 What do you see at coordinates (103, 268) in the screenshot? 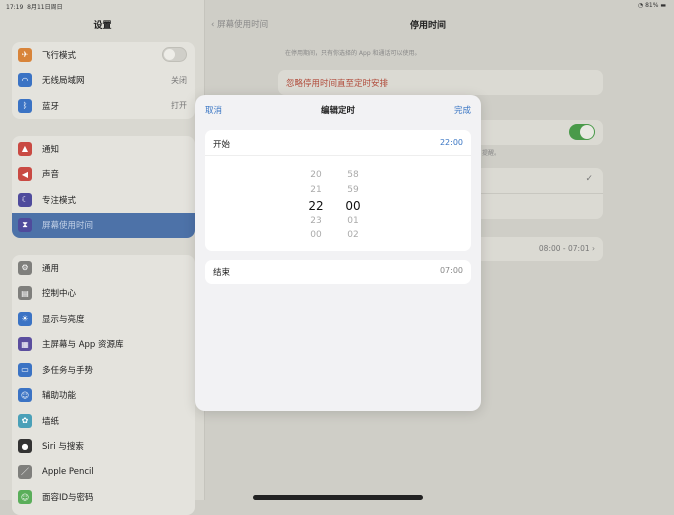
I see `sidebar-item: ⚙ 通用` at bounding box center [103, 268].